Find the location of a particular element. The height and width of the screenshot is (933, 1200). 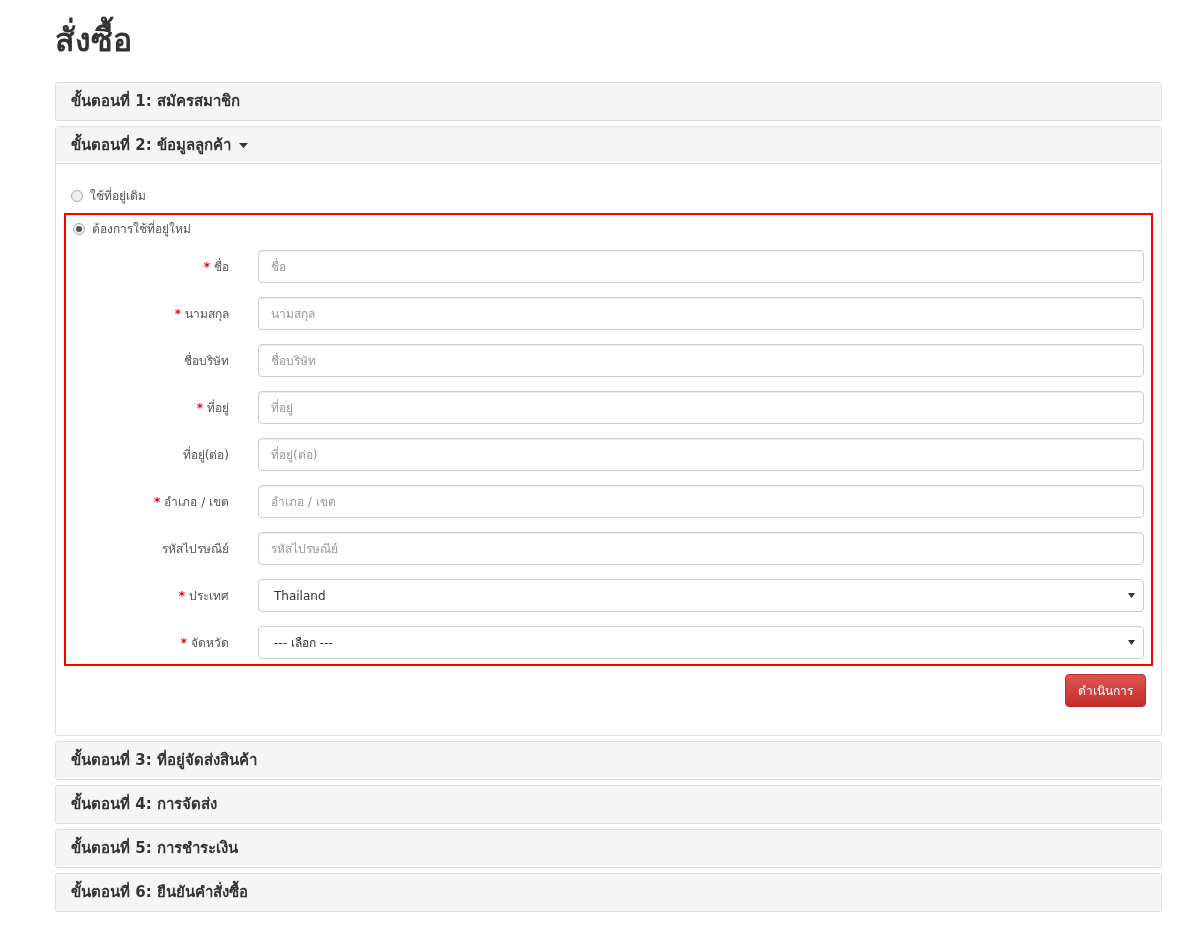

dropdown: --- เลือก --- is located at coordinates (701, 642).